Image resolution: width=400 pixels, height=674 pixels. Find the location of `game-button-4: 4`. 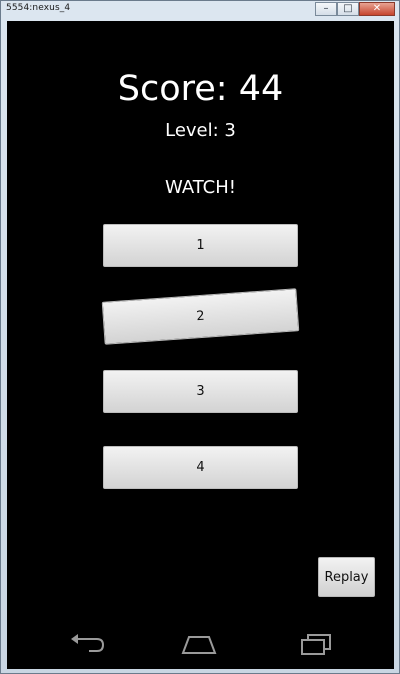

game-button-4: 4 is located at coordinates (200, 467).